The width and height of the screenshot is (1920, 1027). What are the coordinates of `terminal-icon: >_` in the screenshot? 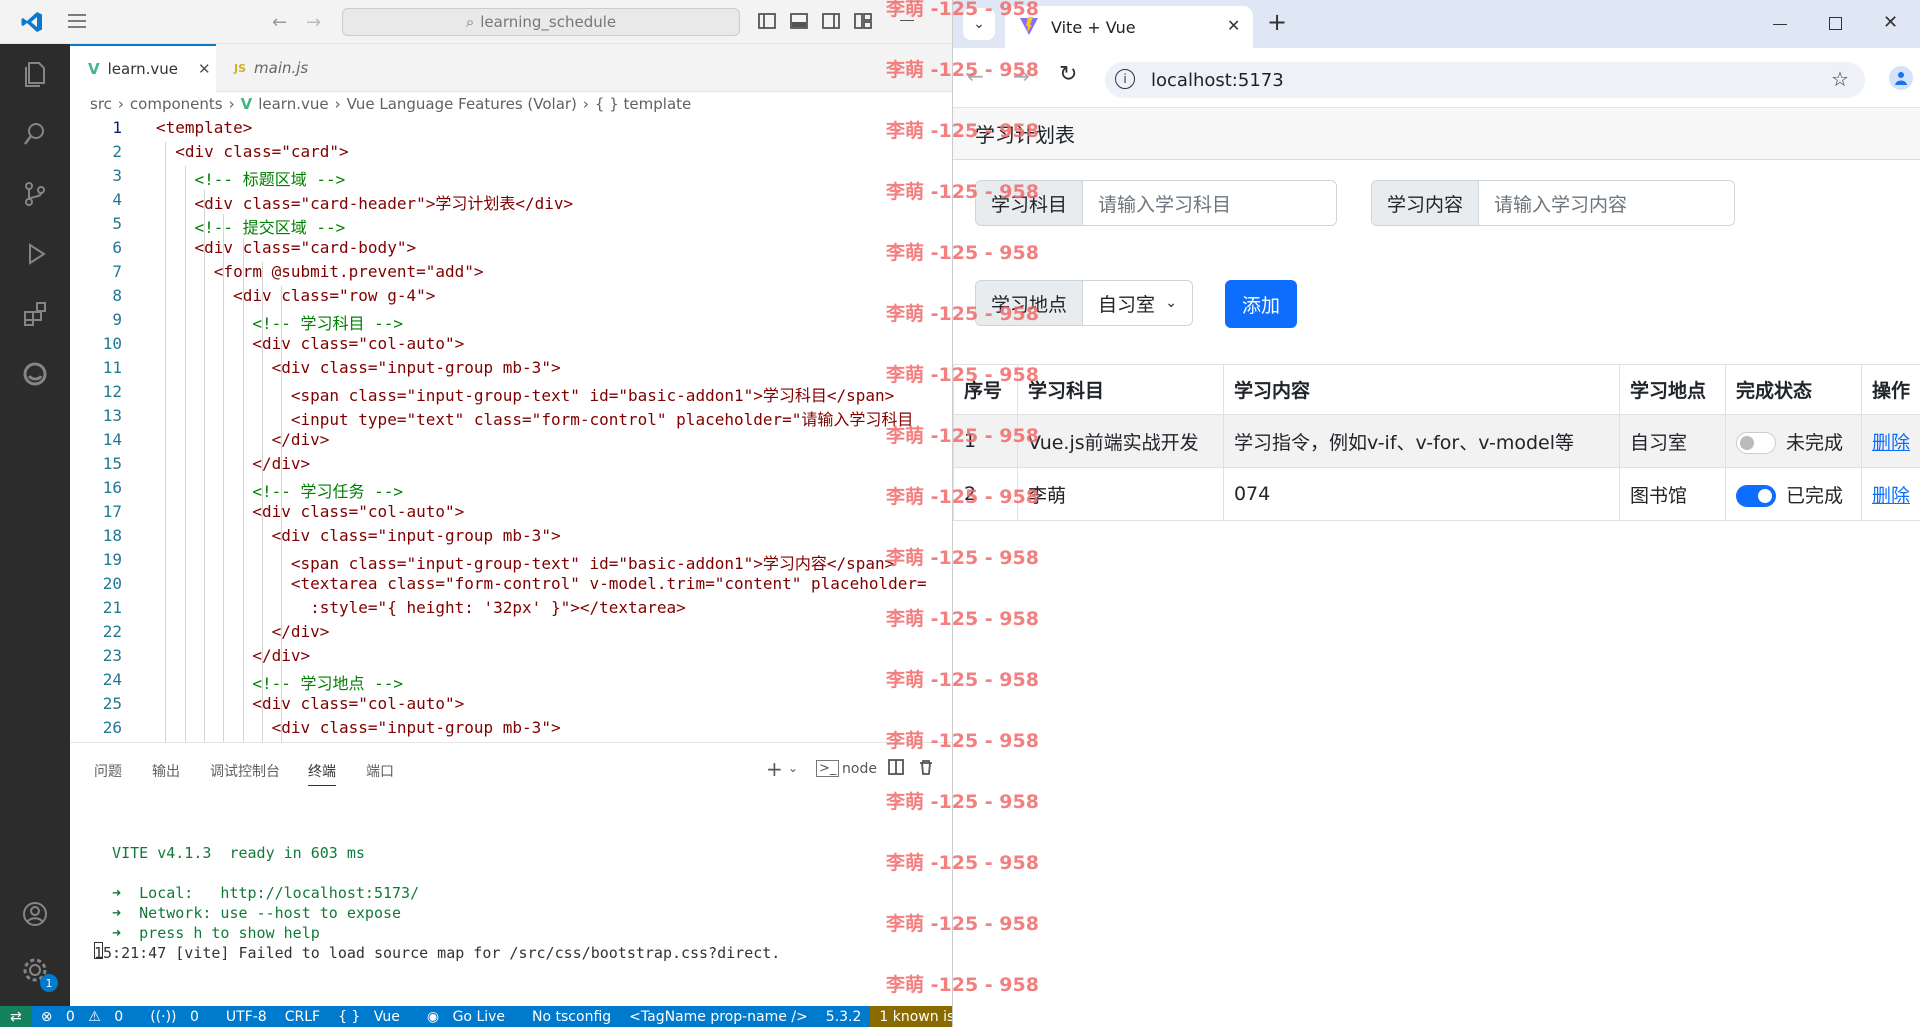 It's located at (828, 768).